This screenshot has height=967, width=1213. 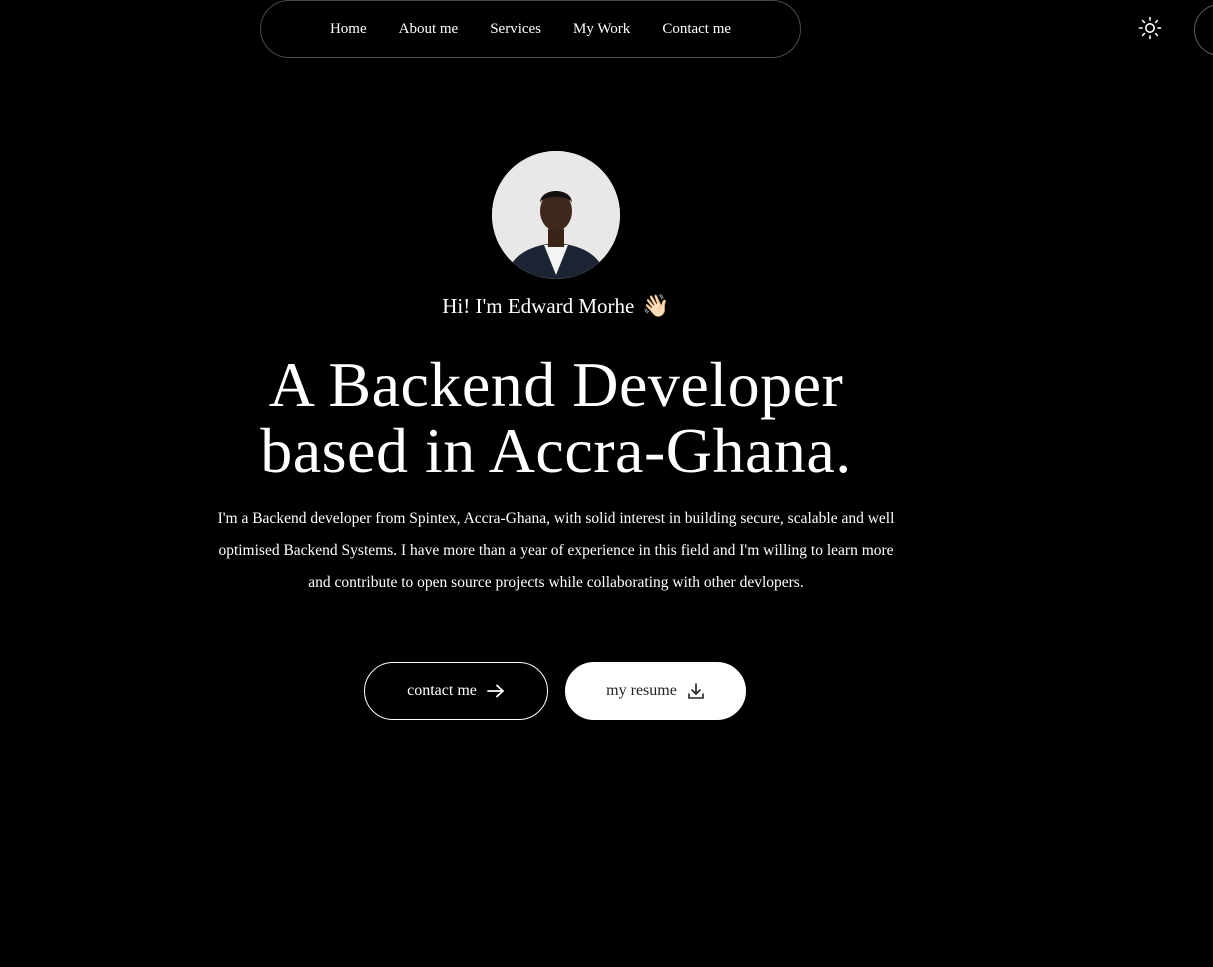 I want to click on my-resume-button: my resume, so click(x=655, y=691).